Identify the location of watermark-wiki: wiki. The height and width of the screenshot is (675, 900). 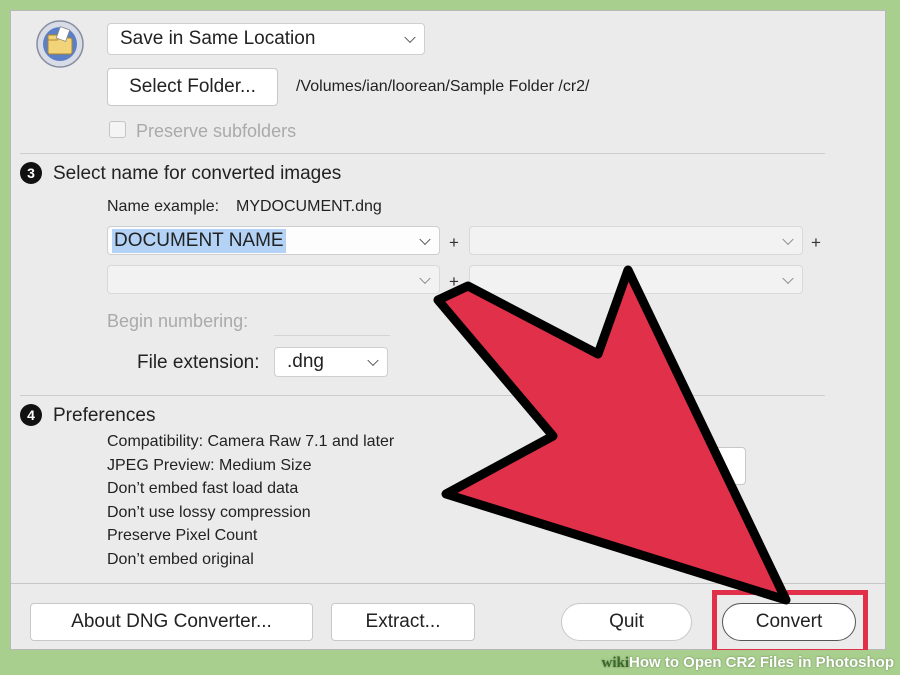
(615, 663).